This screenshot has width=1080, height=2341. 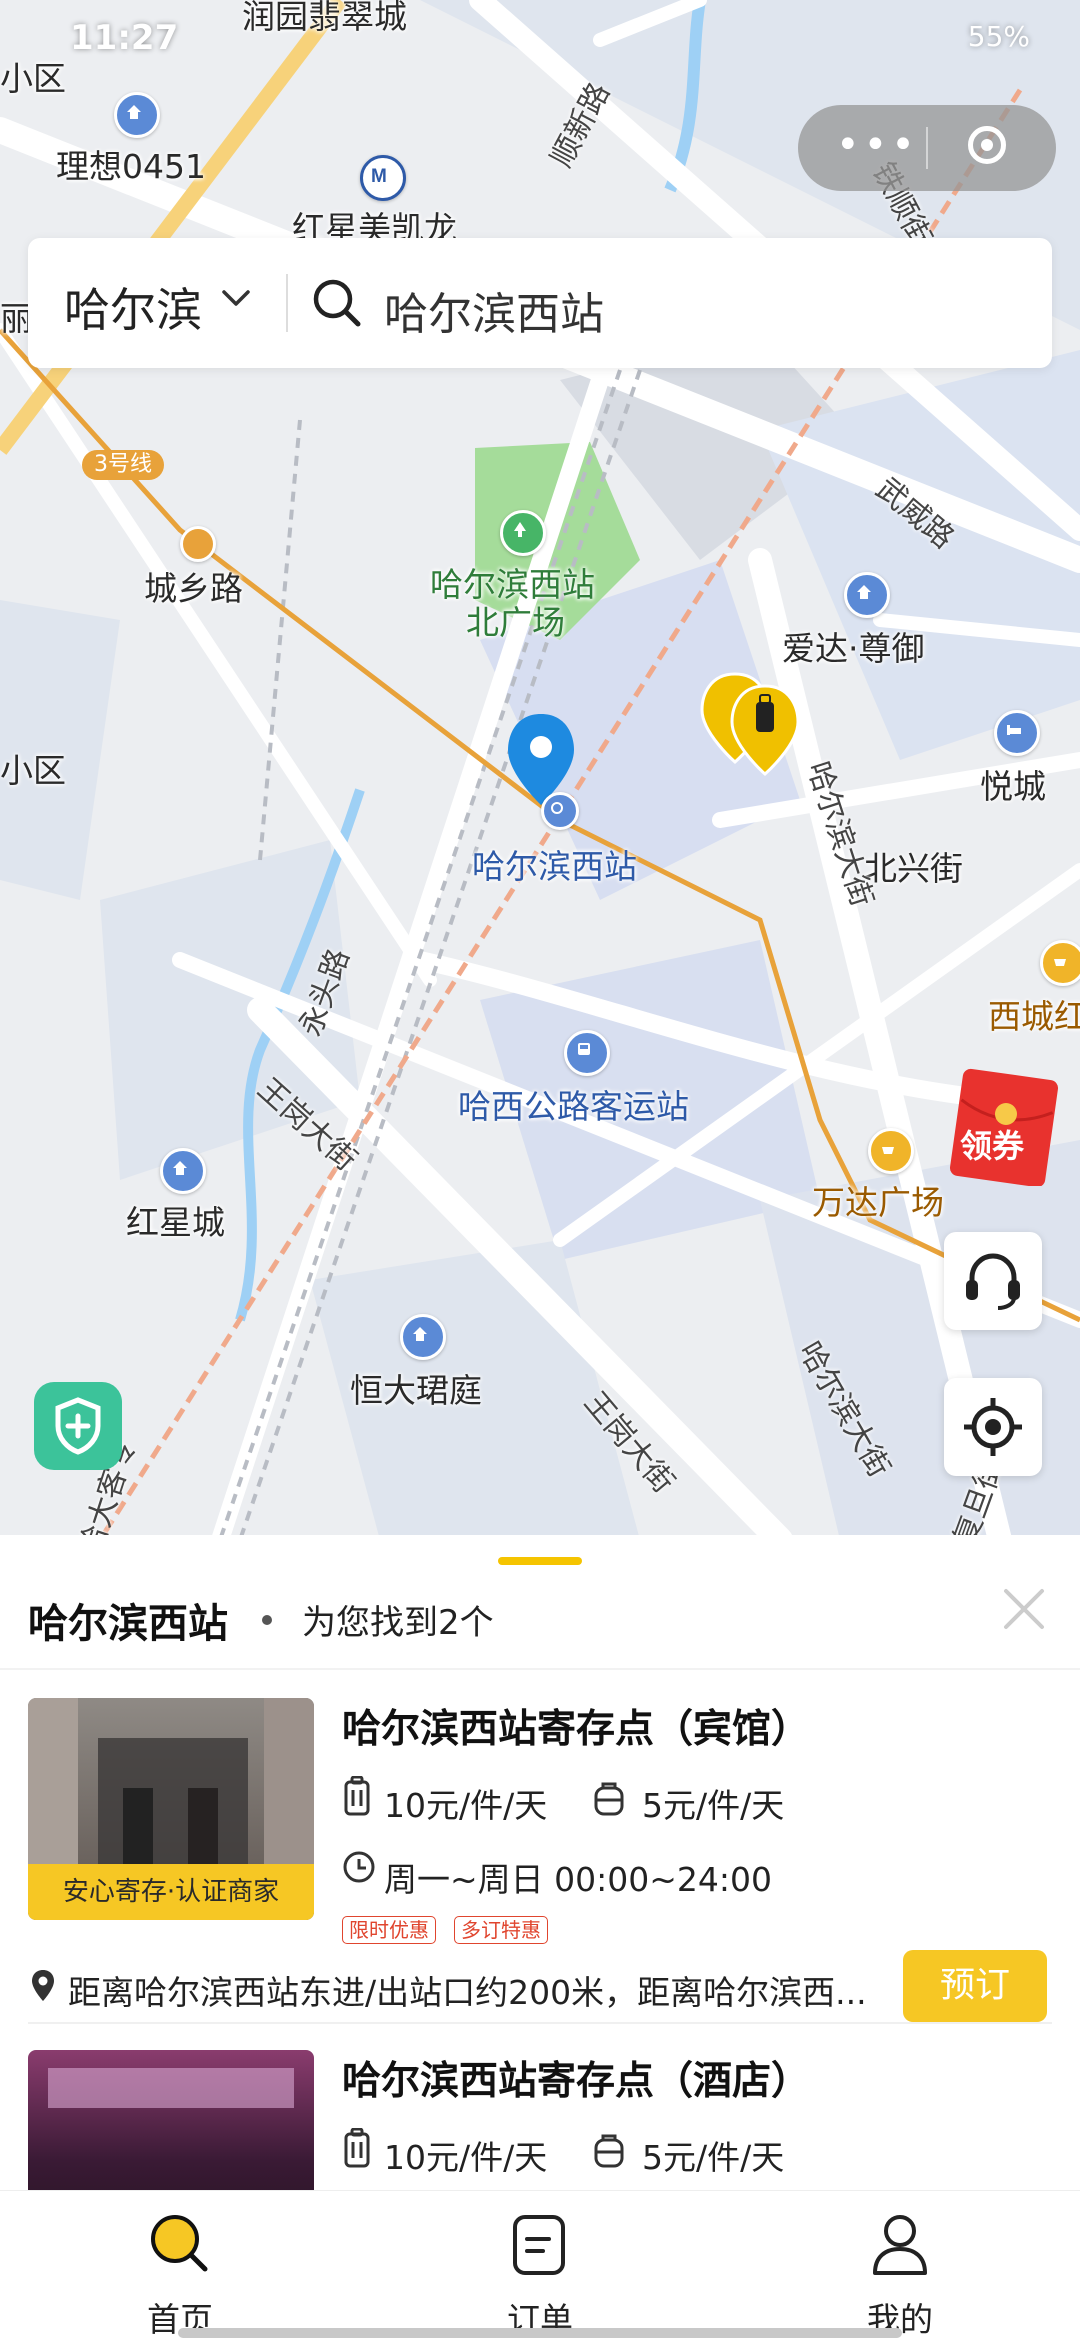 I want to click on headset-icon, so click(x=993, y=1281).